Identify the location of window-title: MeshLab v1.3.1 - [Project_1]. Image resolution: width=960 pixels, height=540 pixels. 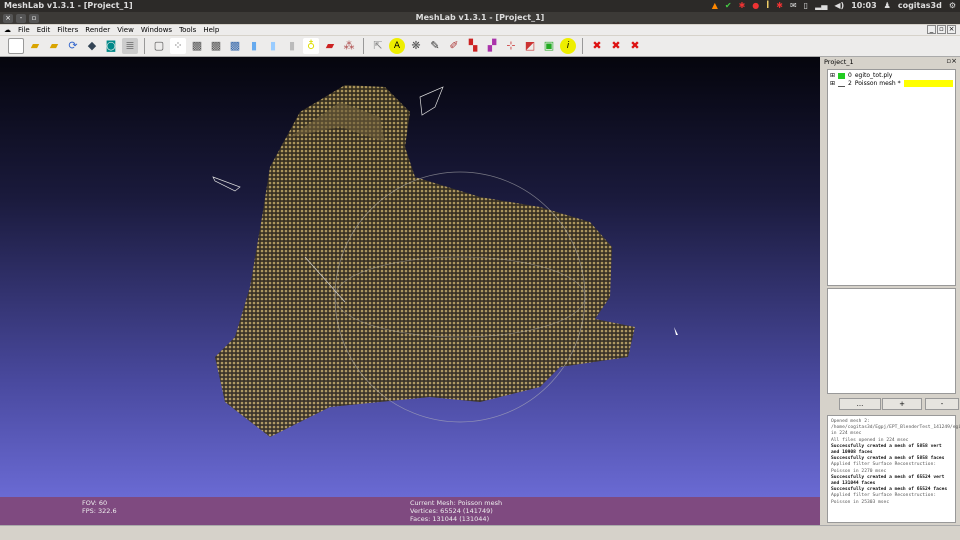
(480, 18).